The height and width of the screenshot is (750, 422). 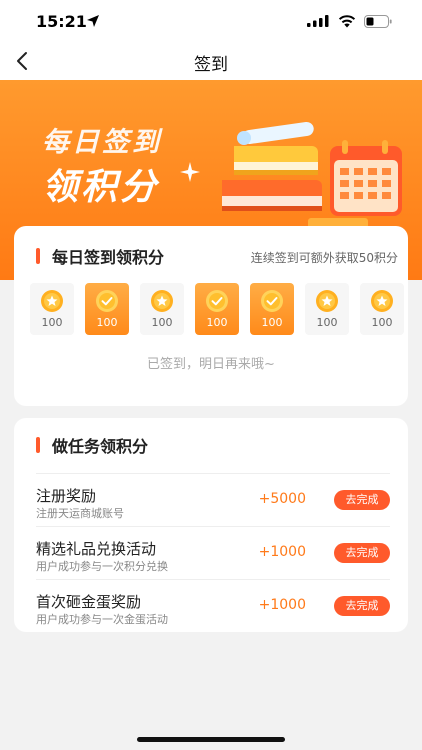 I want to click on signin-day-5: 100, so click(x=272, y=309).